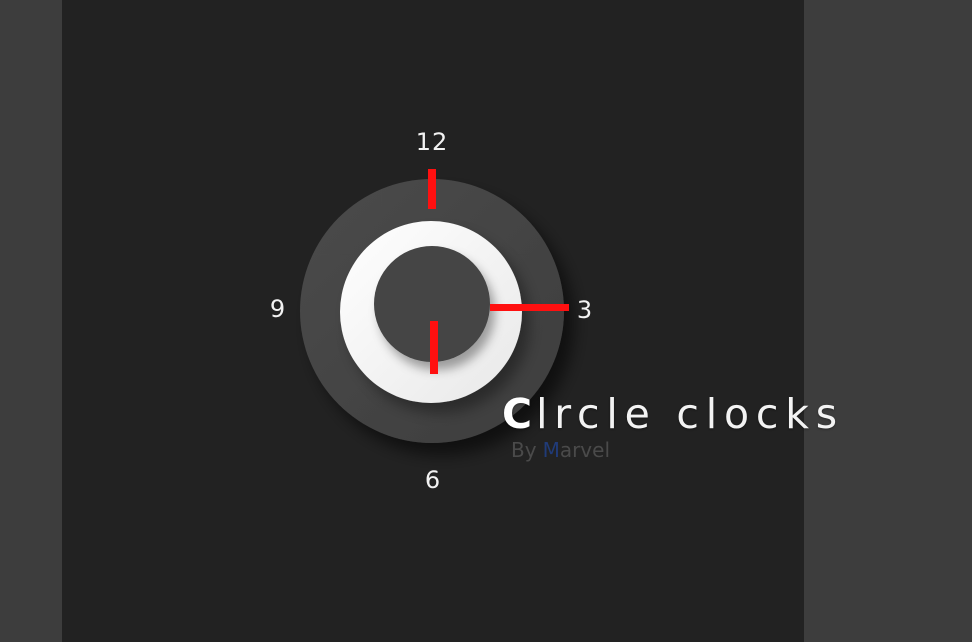 The height and width of the screenshot is (642, 972). Describe the element at coordinates (529, 307) in the screenshot. I see `minute-hand` at that location.